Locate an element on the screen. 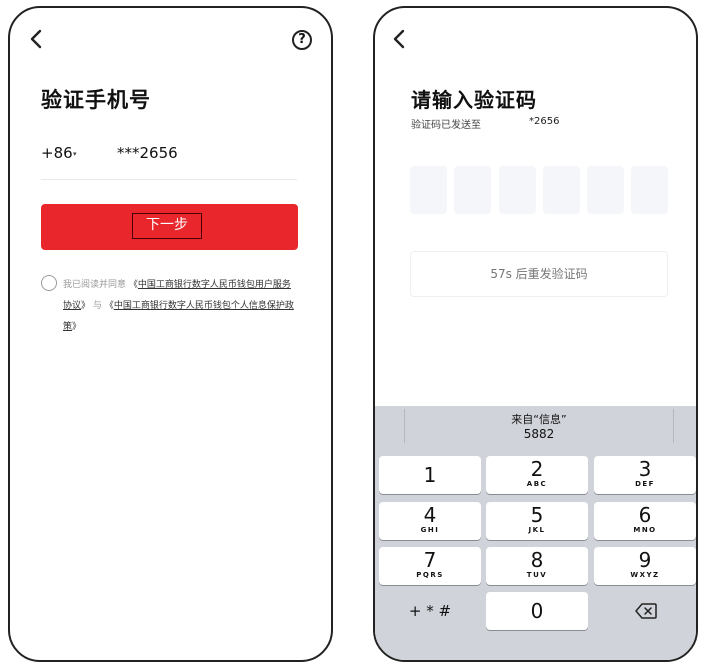 The image size is (708, 666). key-digit: 4 is located at coordinates (430, 515).